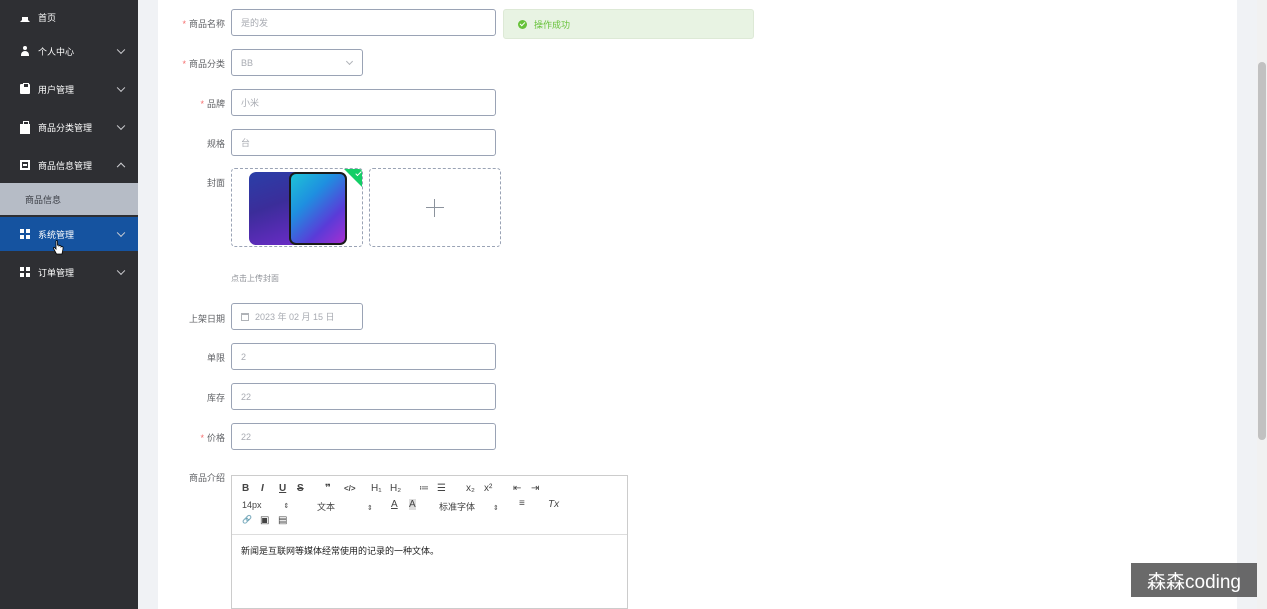 Image resolution: width=1267 pixels, height=609 pixels. What do you see at coordinates (56, 272) in the screenshot?
I see `sidebar-item-label: 订单管理` at bounding box center [56, 272].